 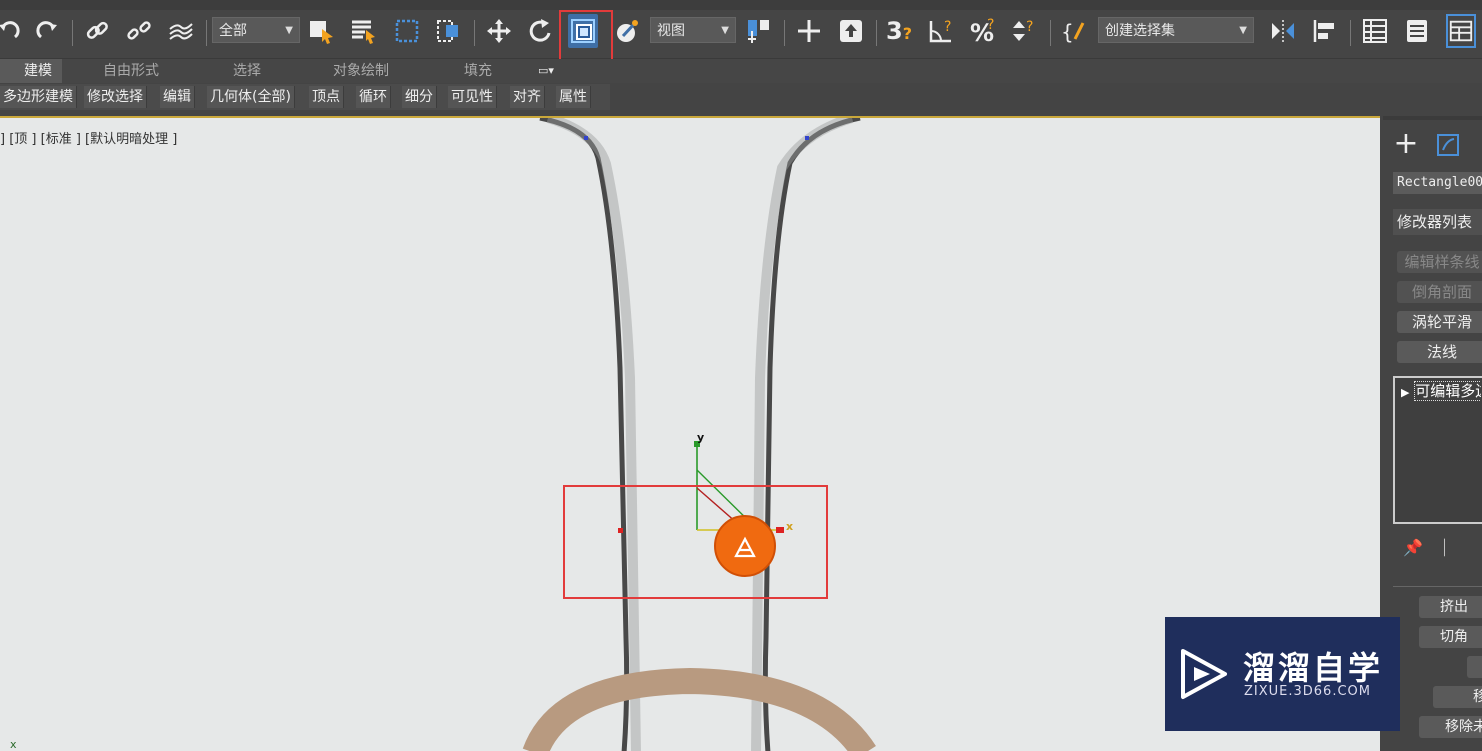 I want to click on show-end-result-icon: ⏐, so click(x=1444, y=547).